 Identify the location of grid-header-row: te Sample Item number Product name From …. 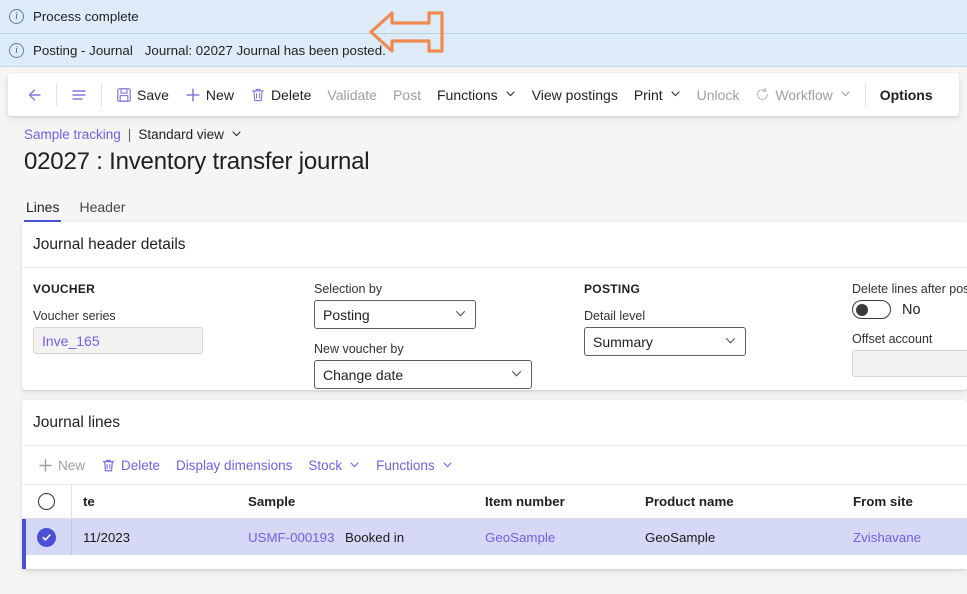
(494, 502).